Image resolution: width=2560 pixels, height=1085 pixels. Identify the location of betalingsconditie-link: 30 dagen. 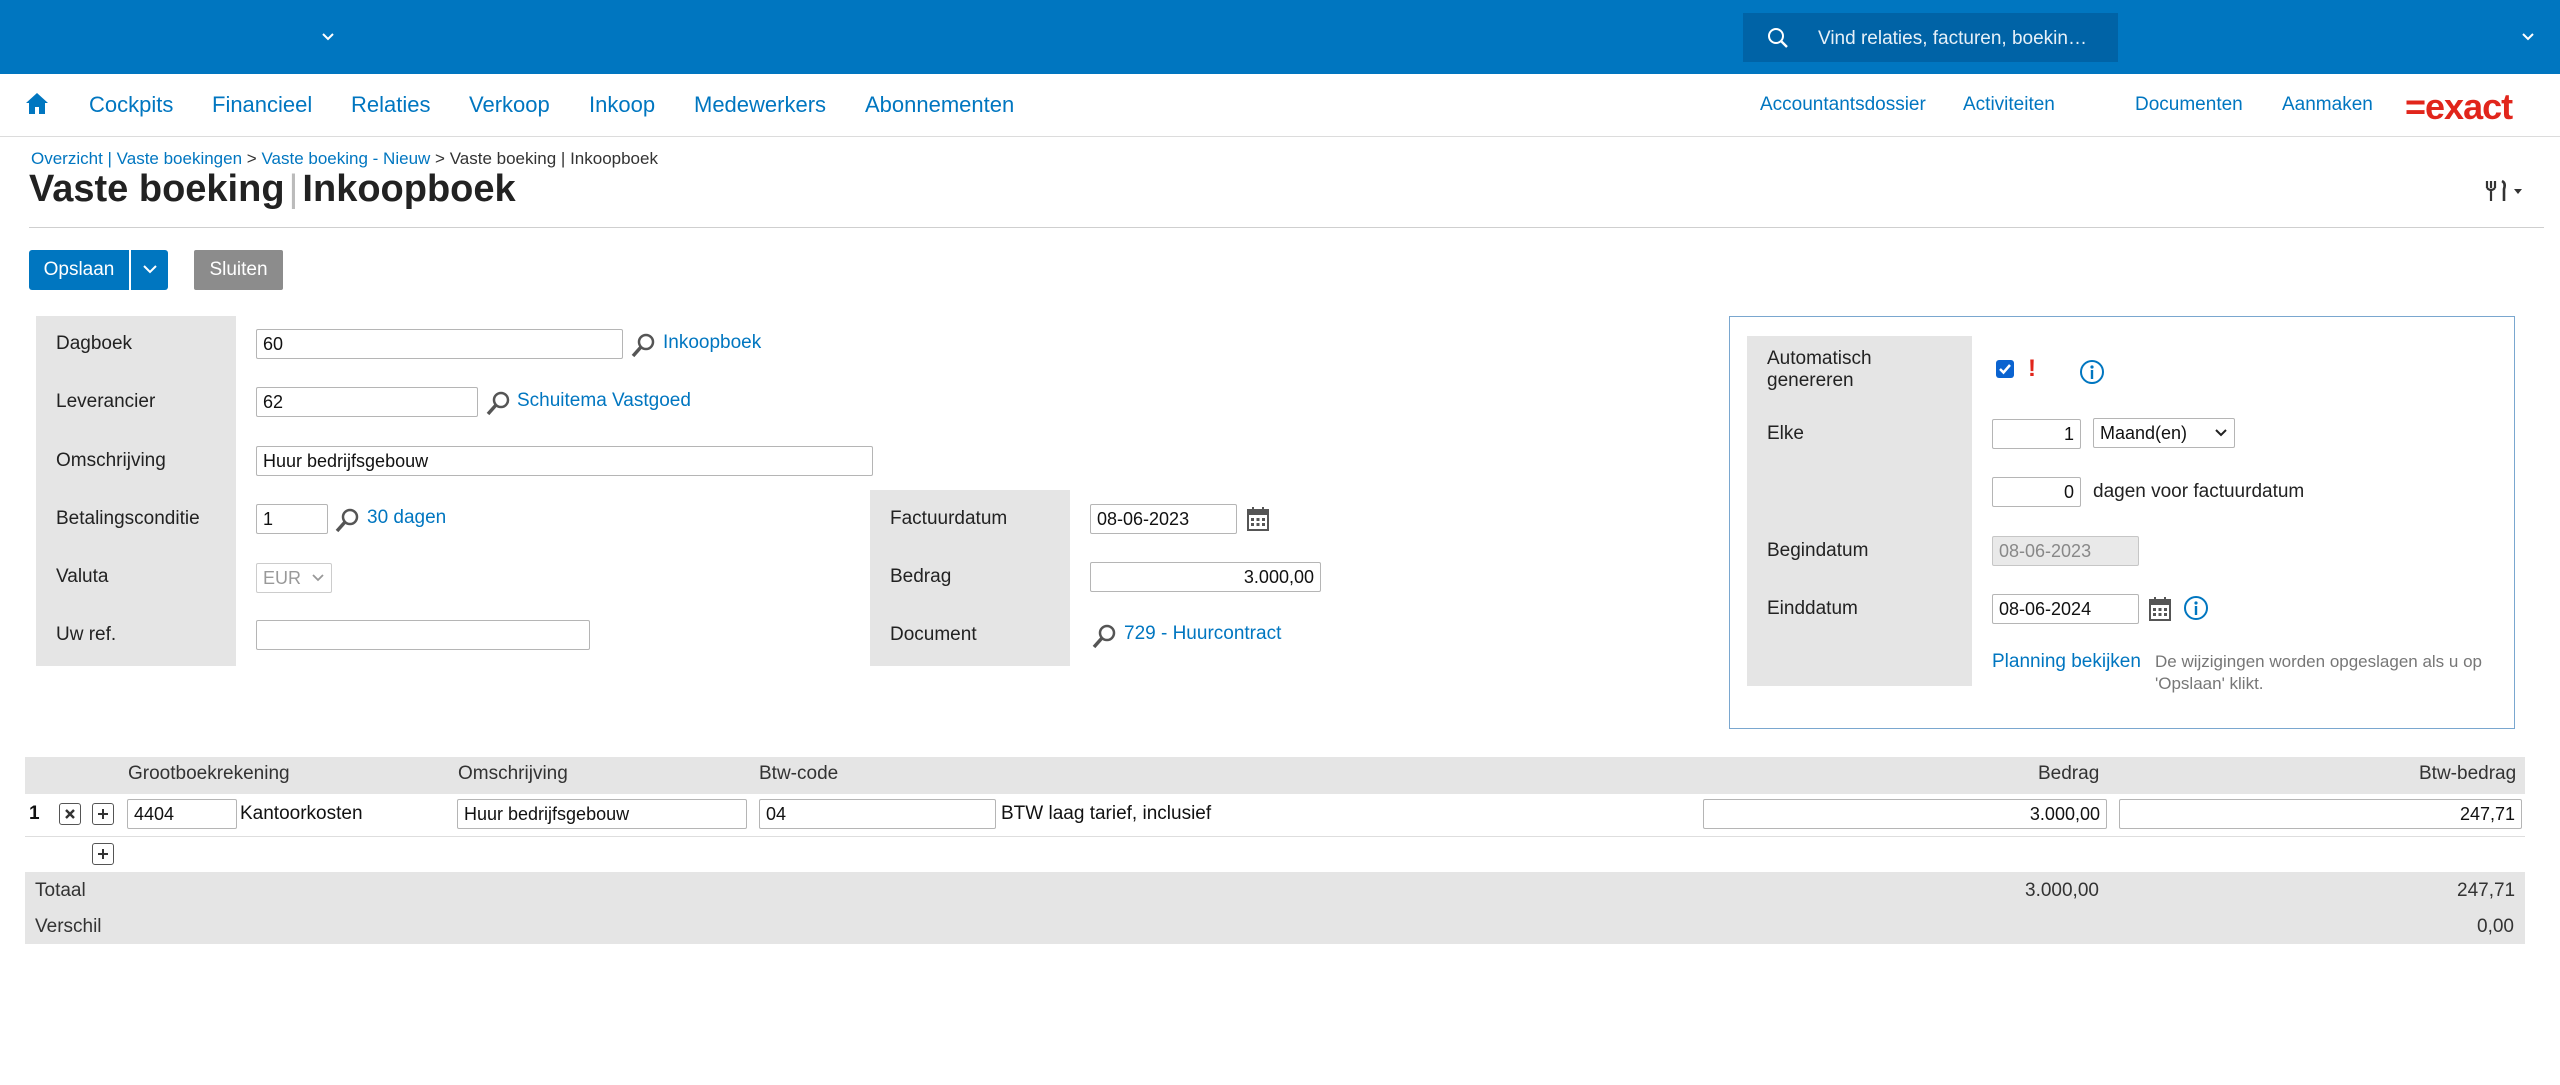
(406, 518).